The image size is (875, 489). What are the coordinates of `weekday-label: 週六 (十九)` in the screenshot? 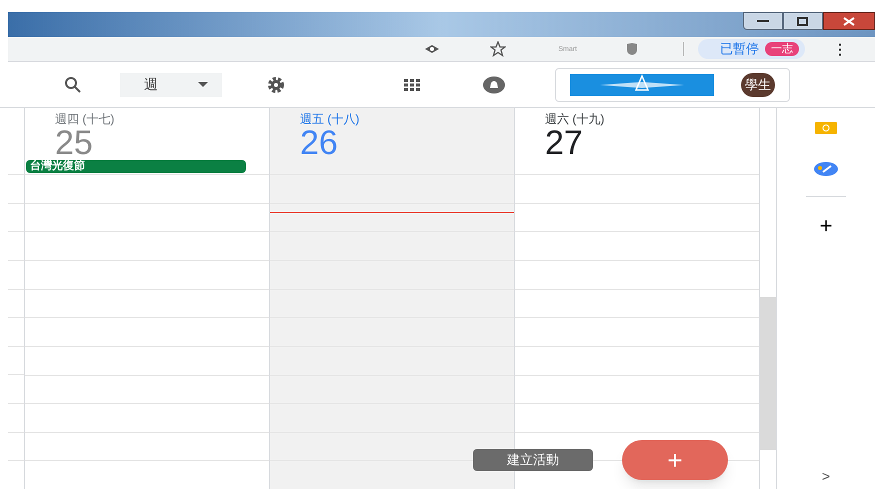 It's located at (575, 119).